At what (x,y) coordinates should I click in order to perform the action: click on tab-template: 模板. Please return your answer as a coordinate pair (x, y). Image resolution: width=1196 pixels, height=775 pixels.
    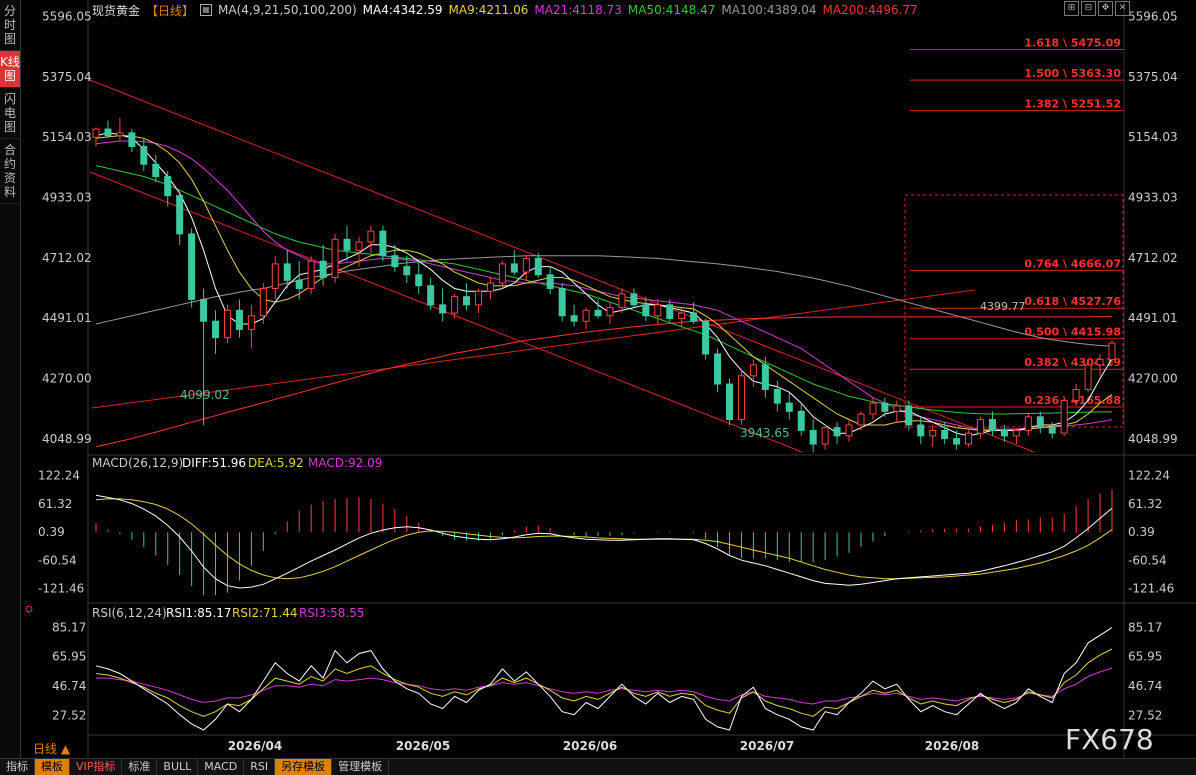
    Looking at the image, I should click on (52, 767).